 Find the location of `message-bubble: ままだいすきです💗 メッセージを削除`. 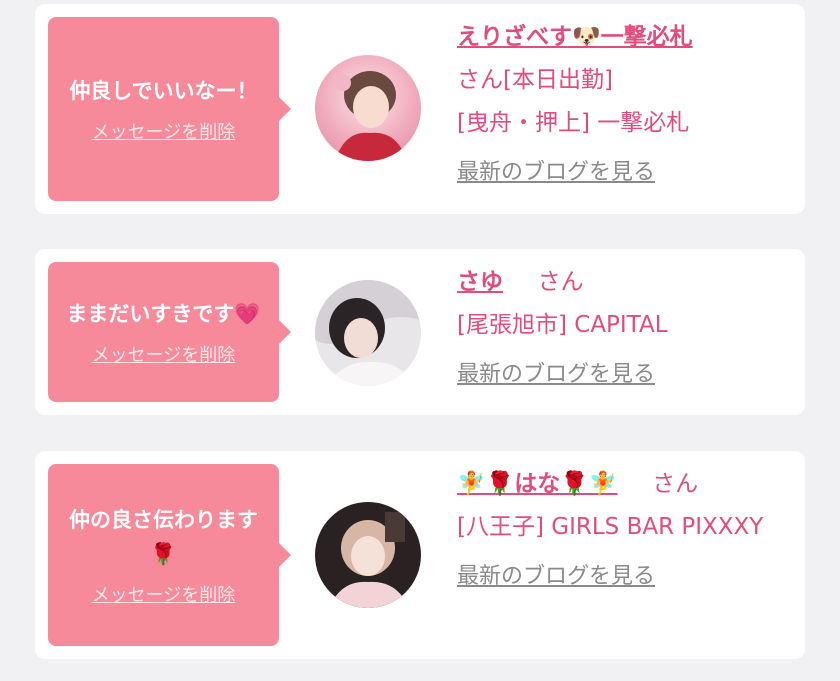

message-bubble: ままだいすきです💗 メッセージを削除 is located at coordinates (169, 332).